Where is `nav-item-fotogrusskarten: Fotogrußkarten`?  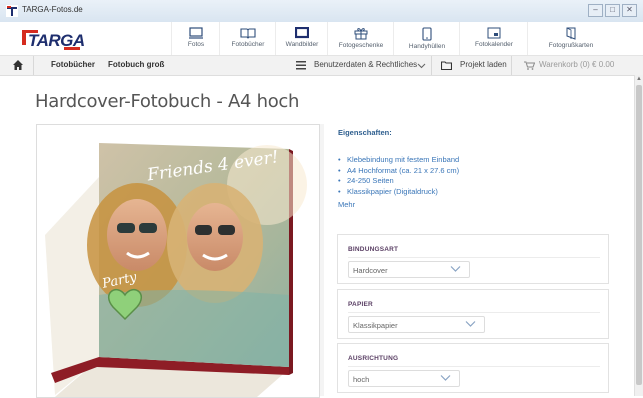 nav-item-fotogrusskarten: Fotogrußkarten is located at coordinates (570, 38).